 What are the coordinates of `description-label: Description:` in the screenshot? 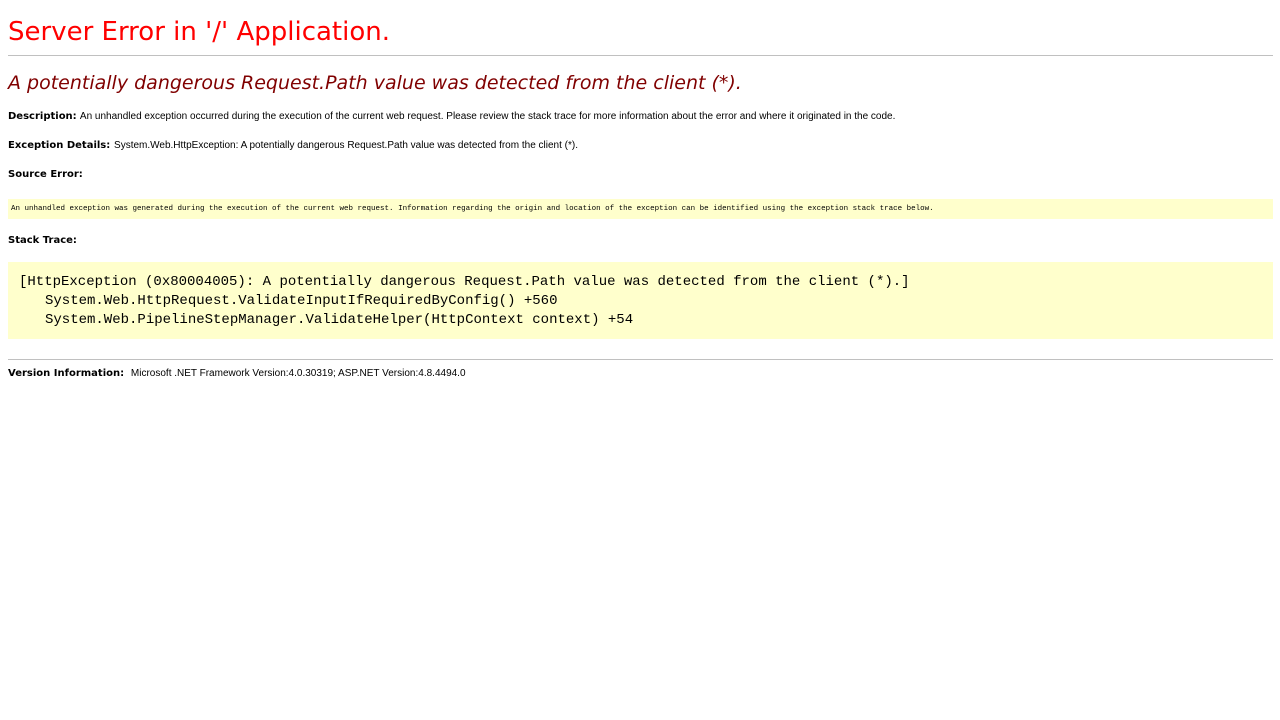 It's located at (42, 116).